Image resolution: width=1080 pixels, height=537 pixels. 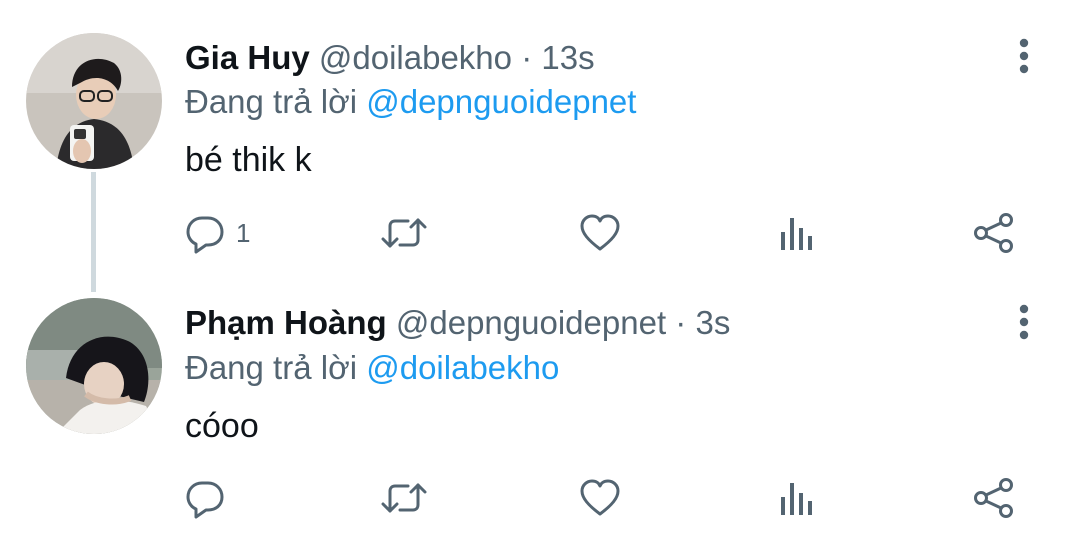 I want to click on replying-to: Đang trả lời @doilabekho, so click(x=372, y=368).